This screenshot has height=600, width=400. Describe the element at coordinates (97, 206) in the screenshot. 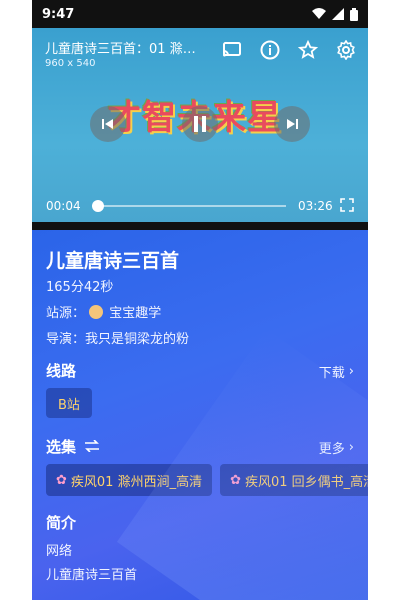

I see `seek-bar-thumb` at that location.